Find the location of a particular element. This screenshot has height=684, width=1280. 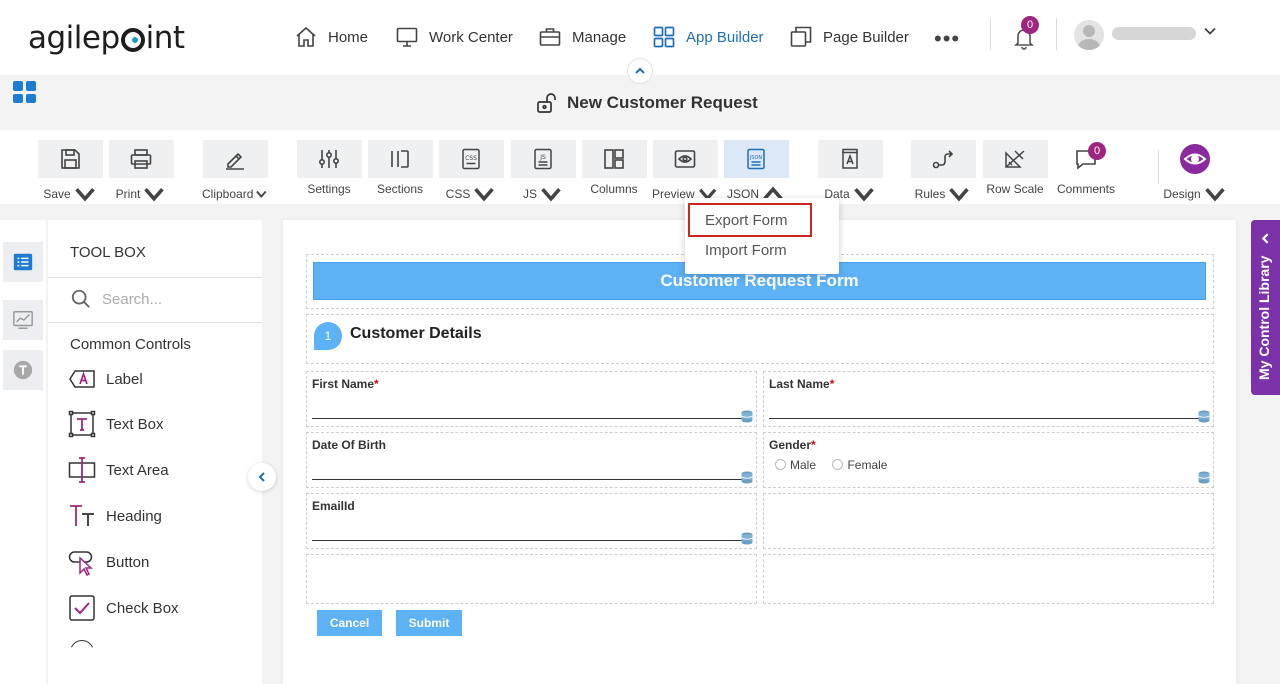

comments-label: Comments is located at coordinates (1085, 189).